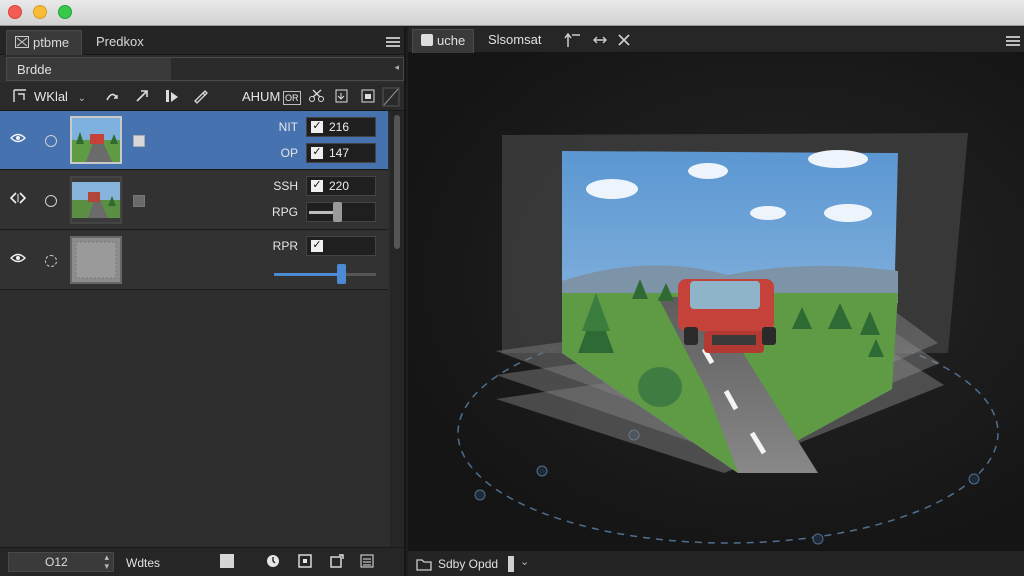  I want to click on bridge-label: Brdde, so click(34, 69).